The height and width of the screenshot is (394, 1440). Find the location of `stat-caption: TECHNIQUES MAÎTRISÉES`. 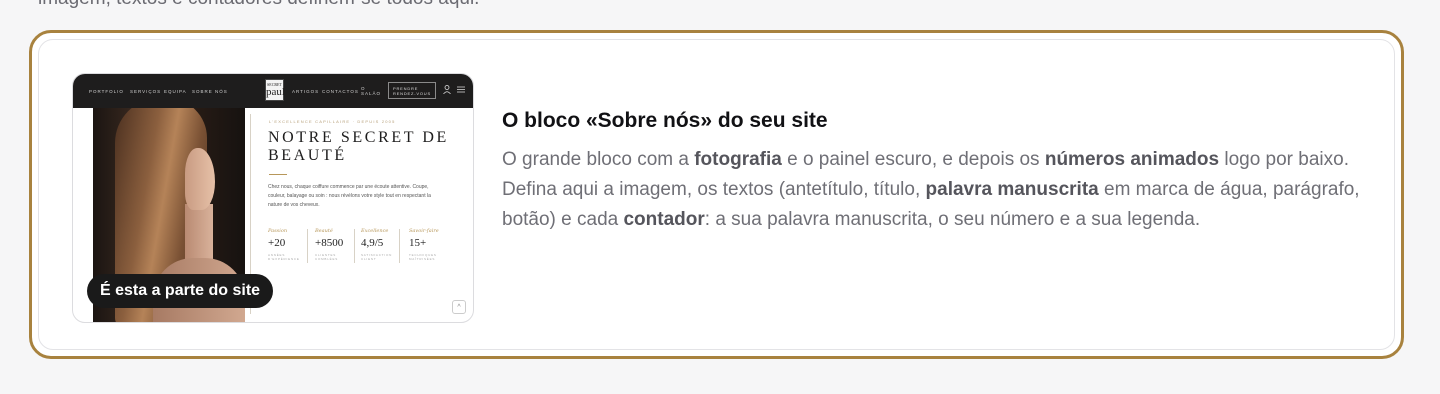

stat-caption: TECHNIQUES MAÎTRISÉES is located at coordinates (423, 257).